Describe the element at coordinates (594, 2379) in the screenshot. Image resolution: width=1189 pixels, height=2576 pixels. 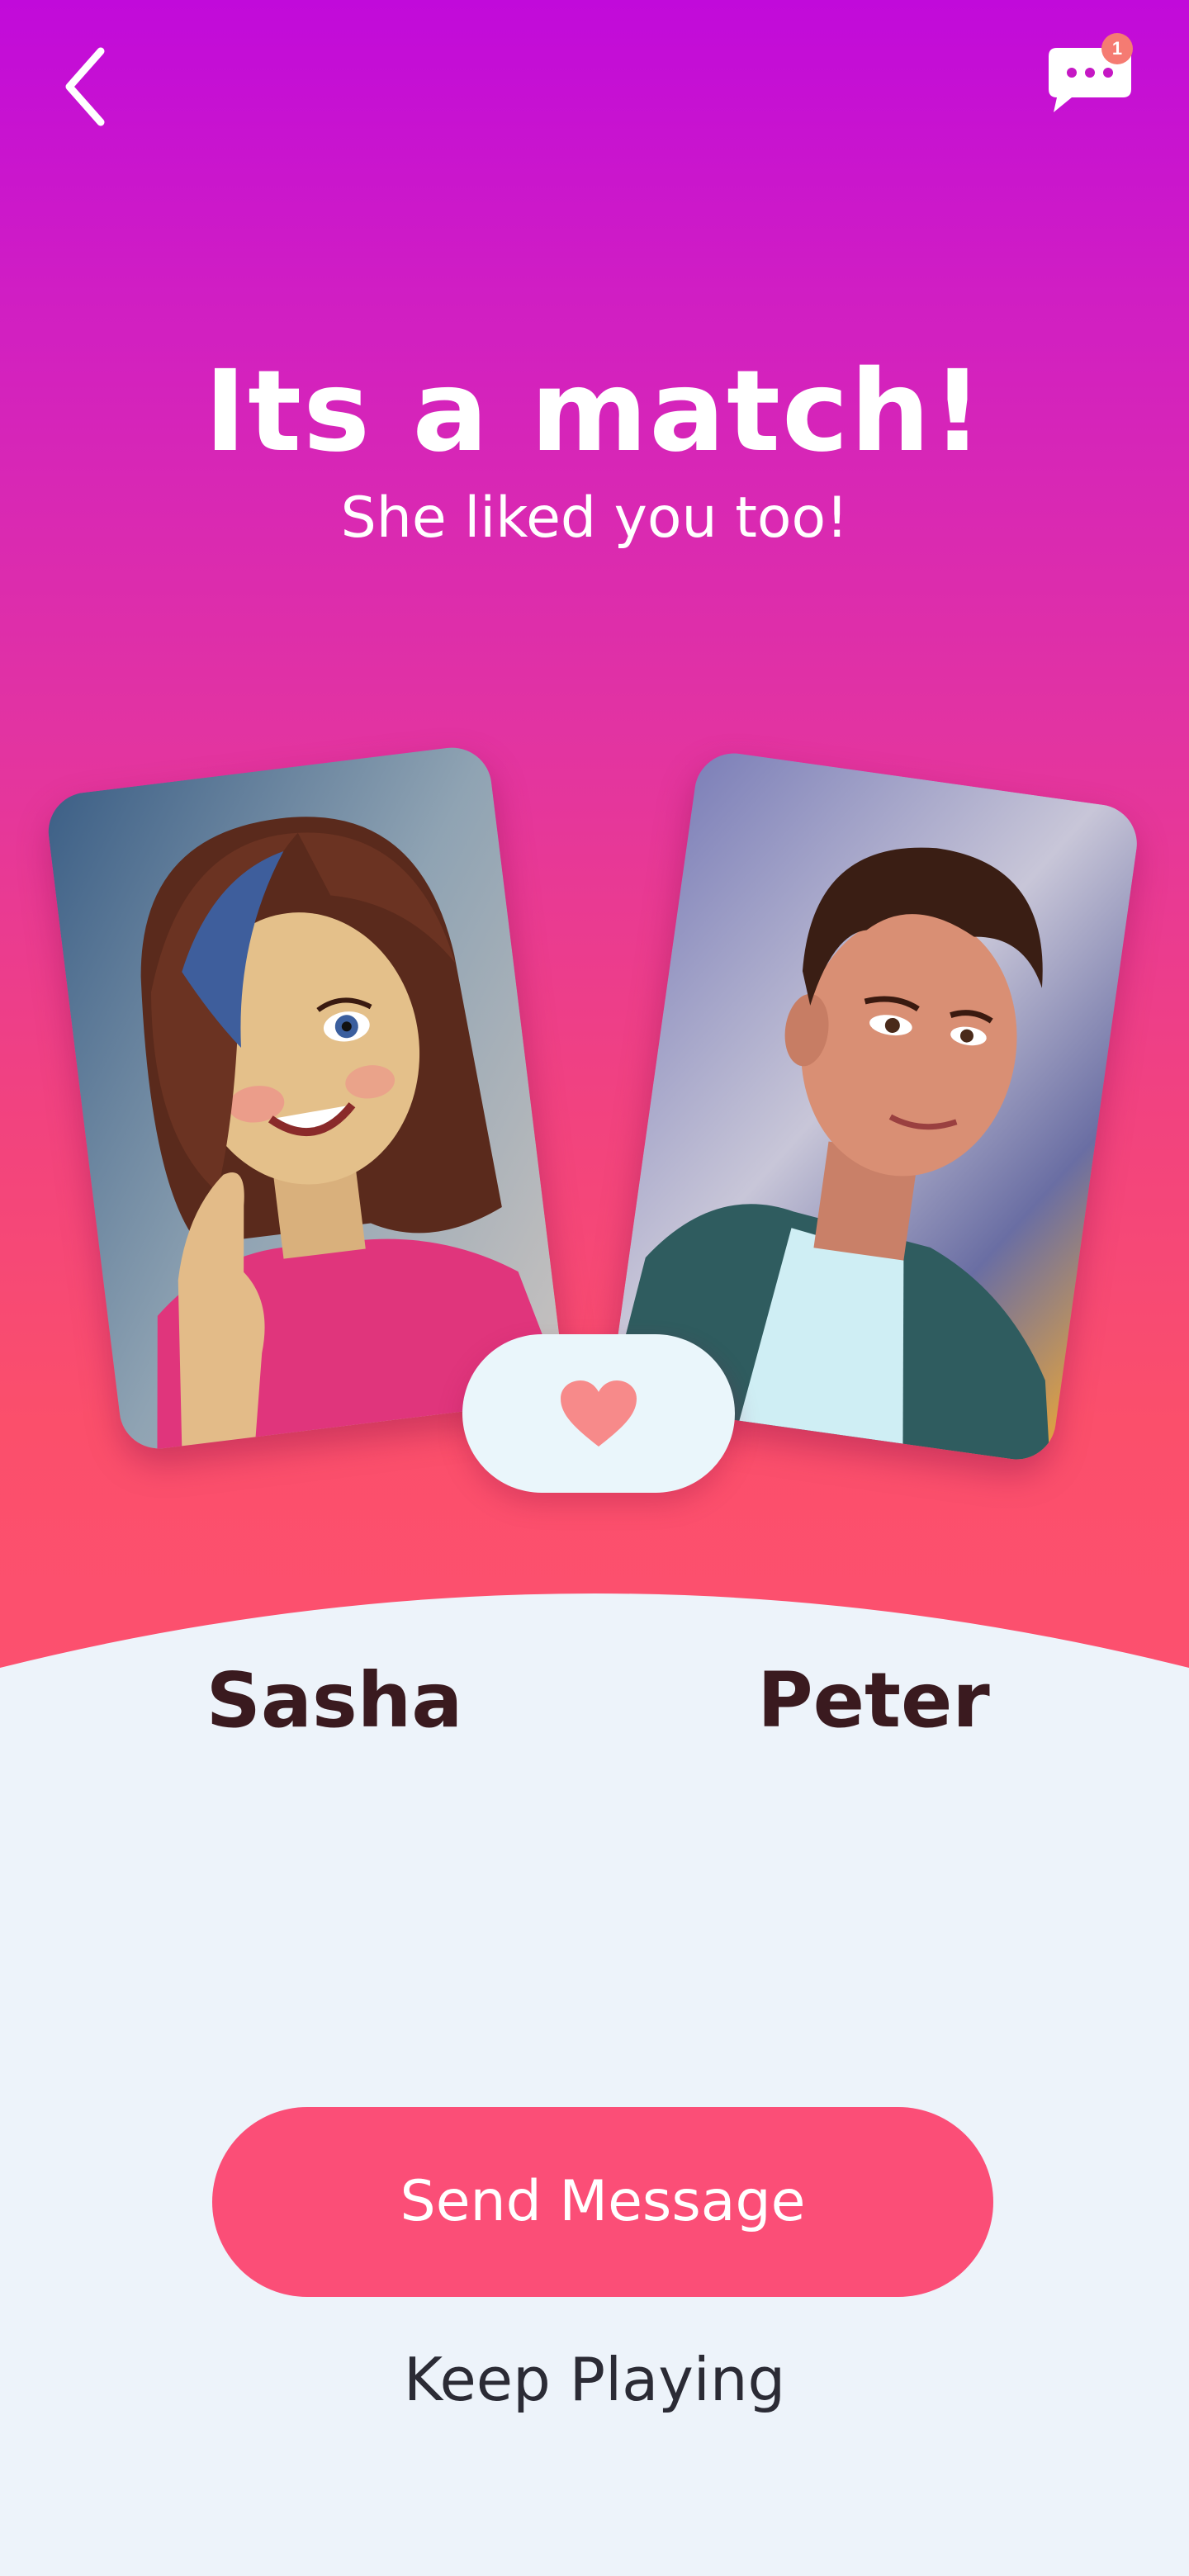
I see `keep-playing-link: Keep Playing` at that location.